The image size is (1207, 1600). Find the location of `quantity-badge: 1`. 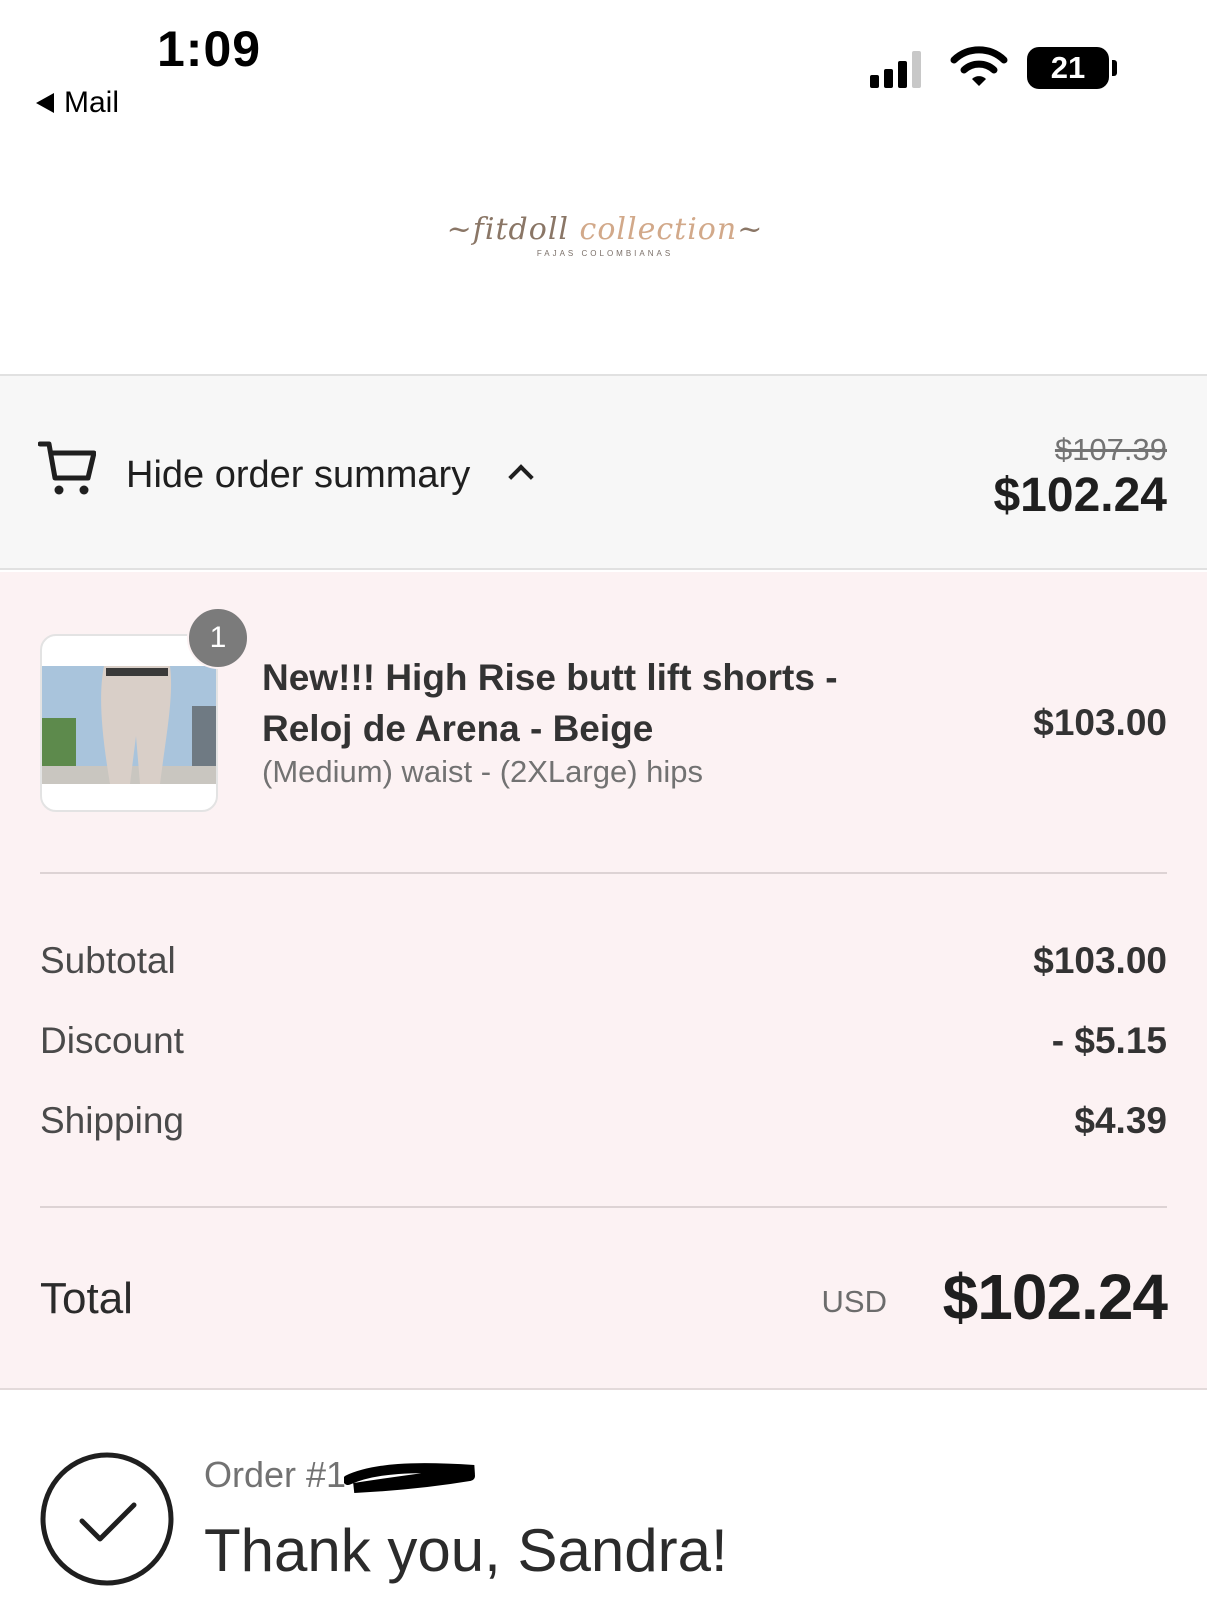

quantity-badge: 1 is located at coordinates (218, 638).